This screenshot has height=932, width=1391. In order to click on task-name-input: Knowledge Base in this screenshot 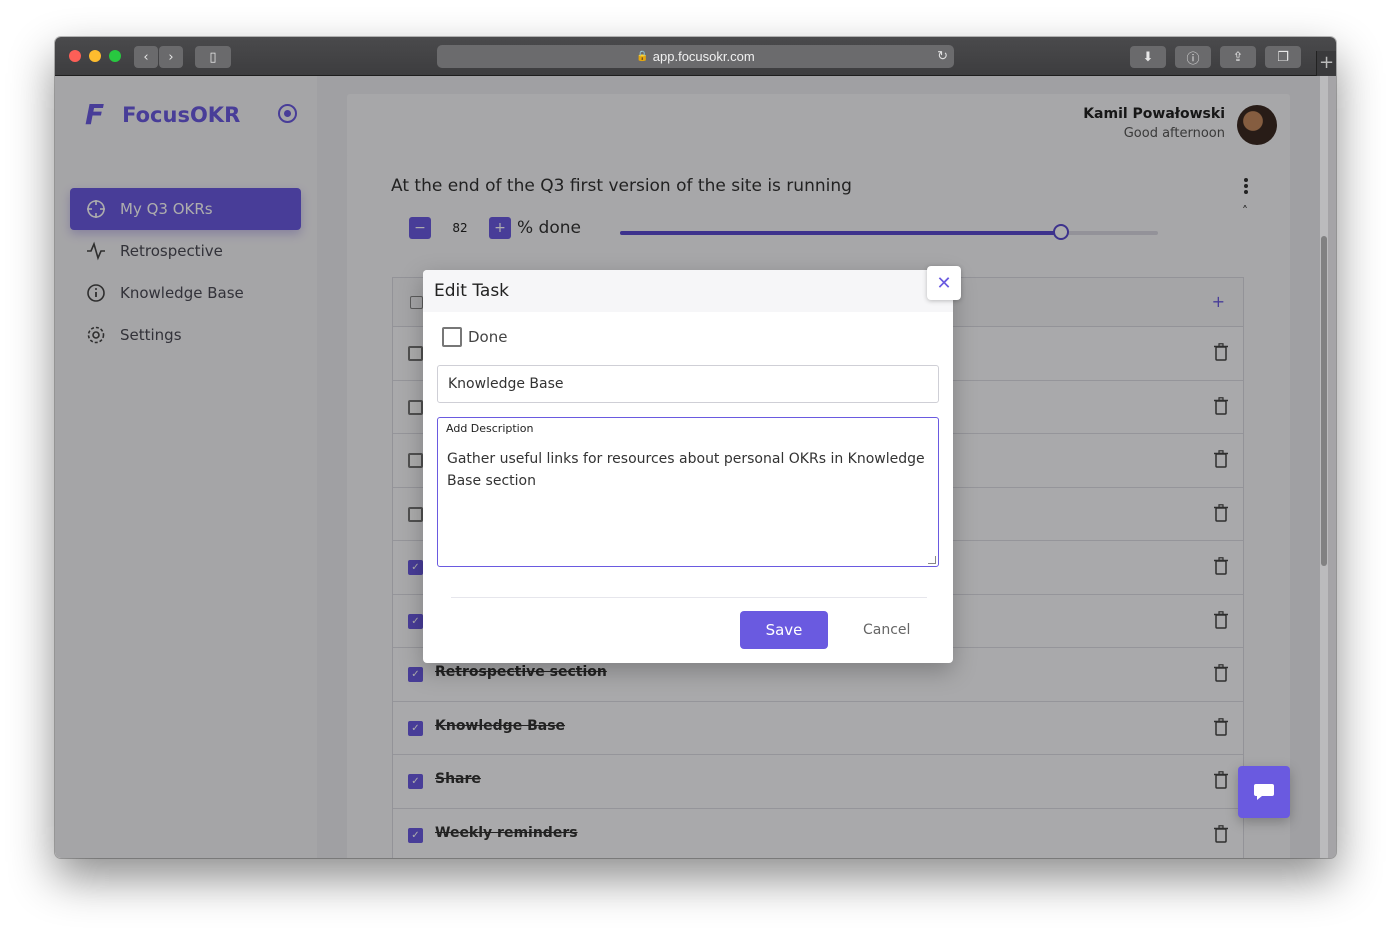, I will do `click(688, 384)`.